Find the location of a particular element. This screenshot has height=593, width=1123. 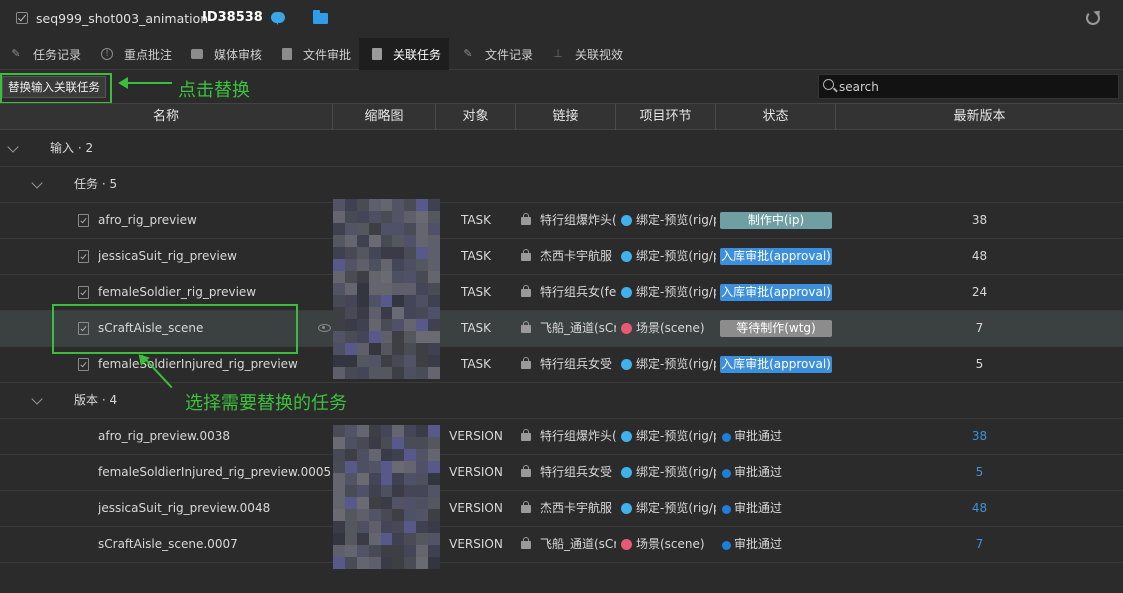

refresh-icon is located at coordinates (1093, 18).